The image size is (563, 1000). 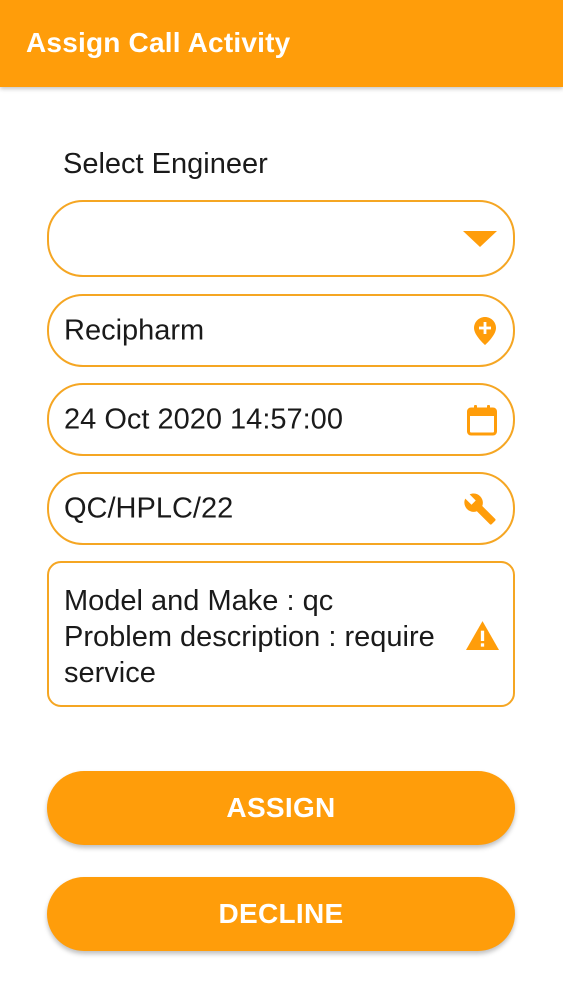 I want to click on app-bar: Assign Call Activity, so click(x=281, y=43).